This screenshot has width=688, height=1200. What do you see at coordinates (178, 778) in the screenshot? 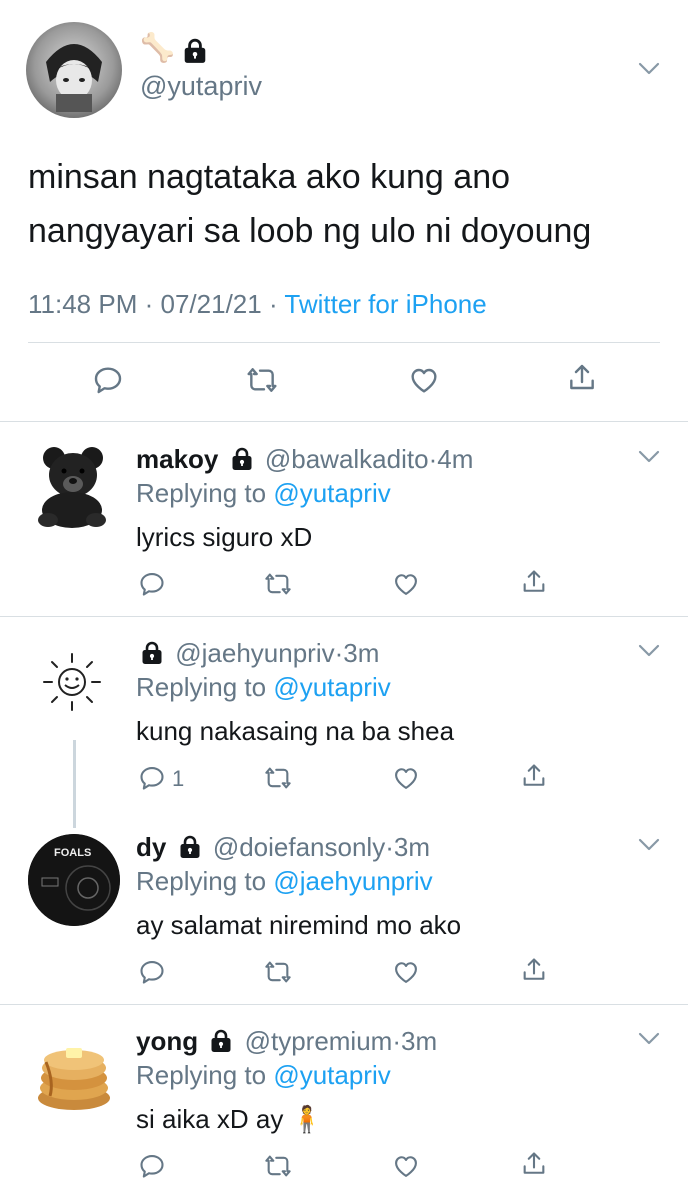
I see `reply-count: 1` at bounding box center [178, 778].